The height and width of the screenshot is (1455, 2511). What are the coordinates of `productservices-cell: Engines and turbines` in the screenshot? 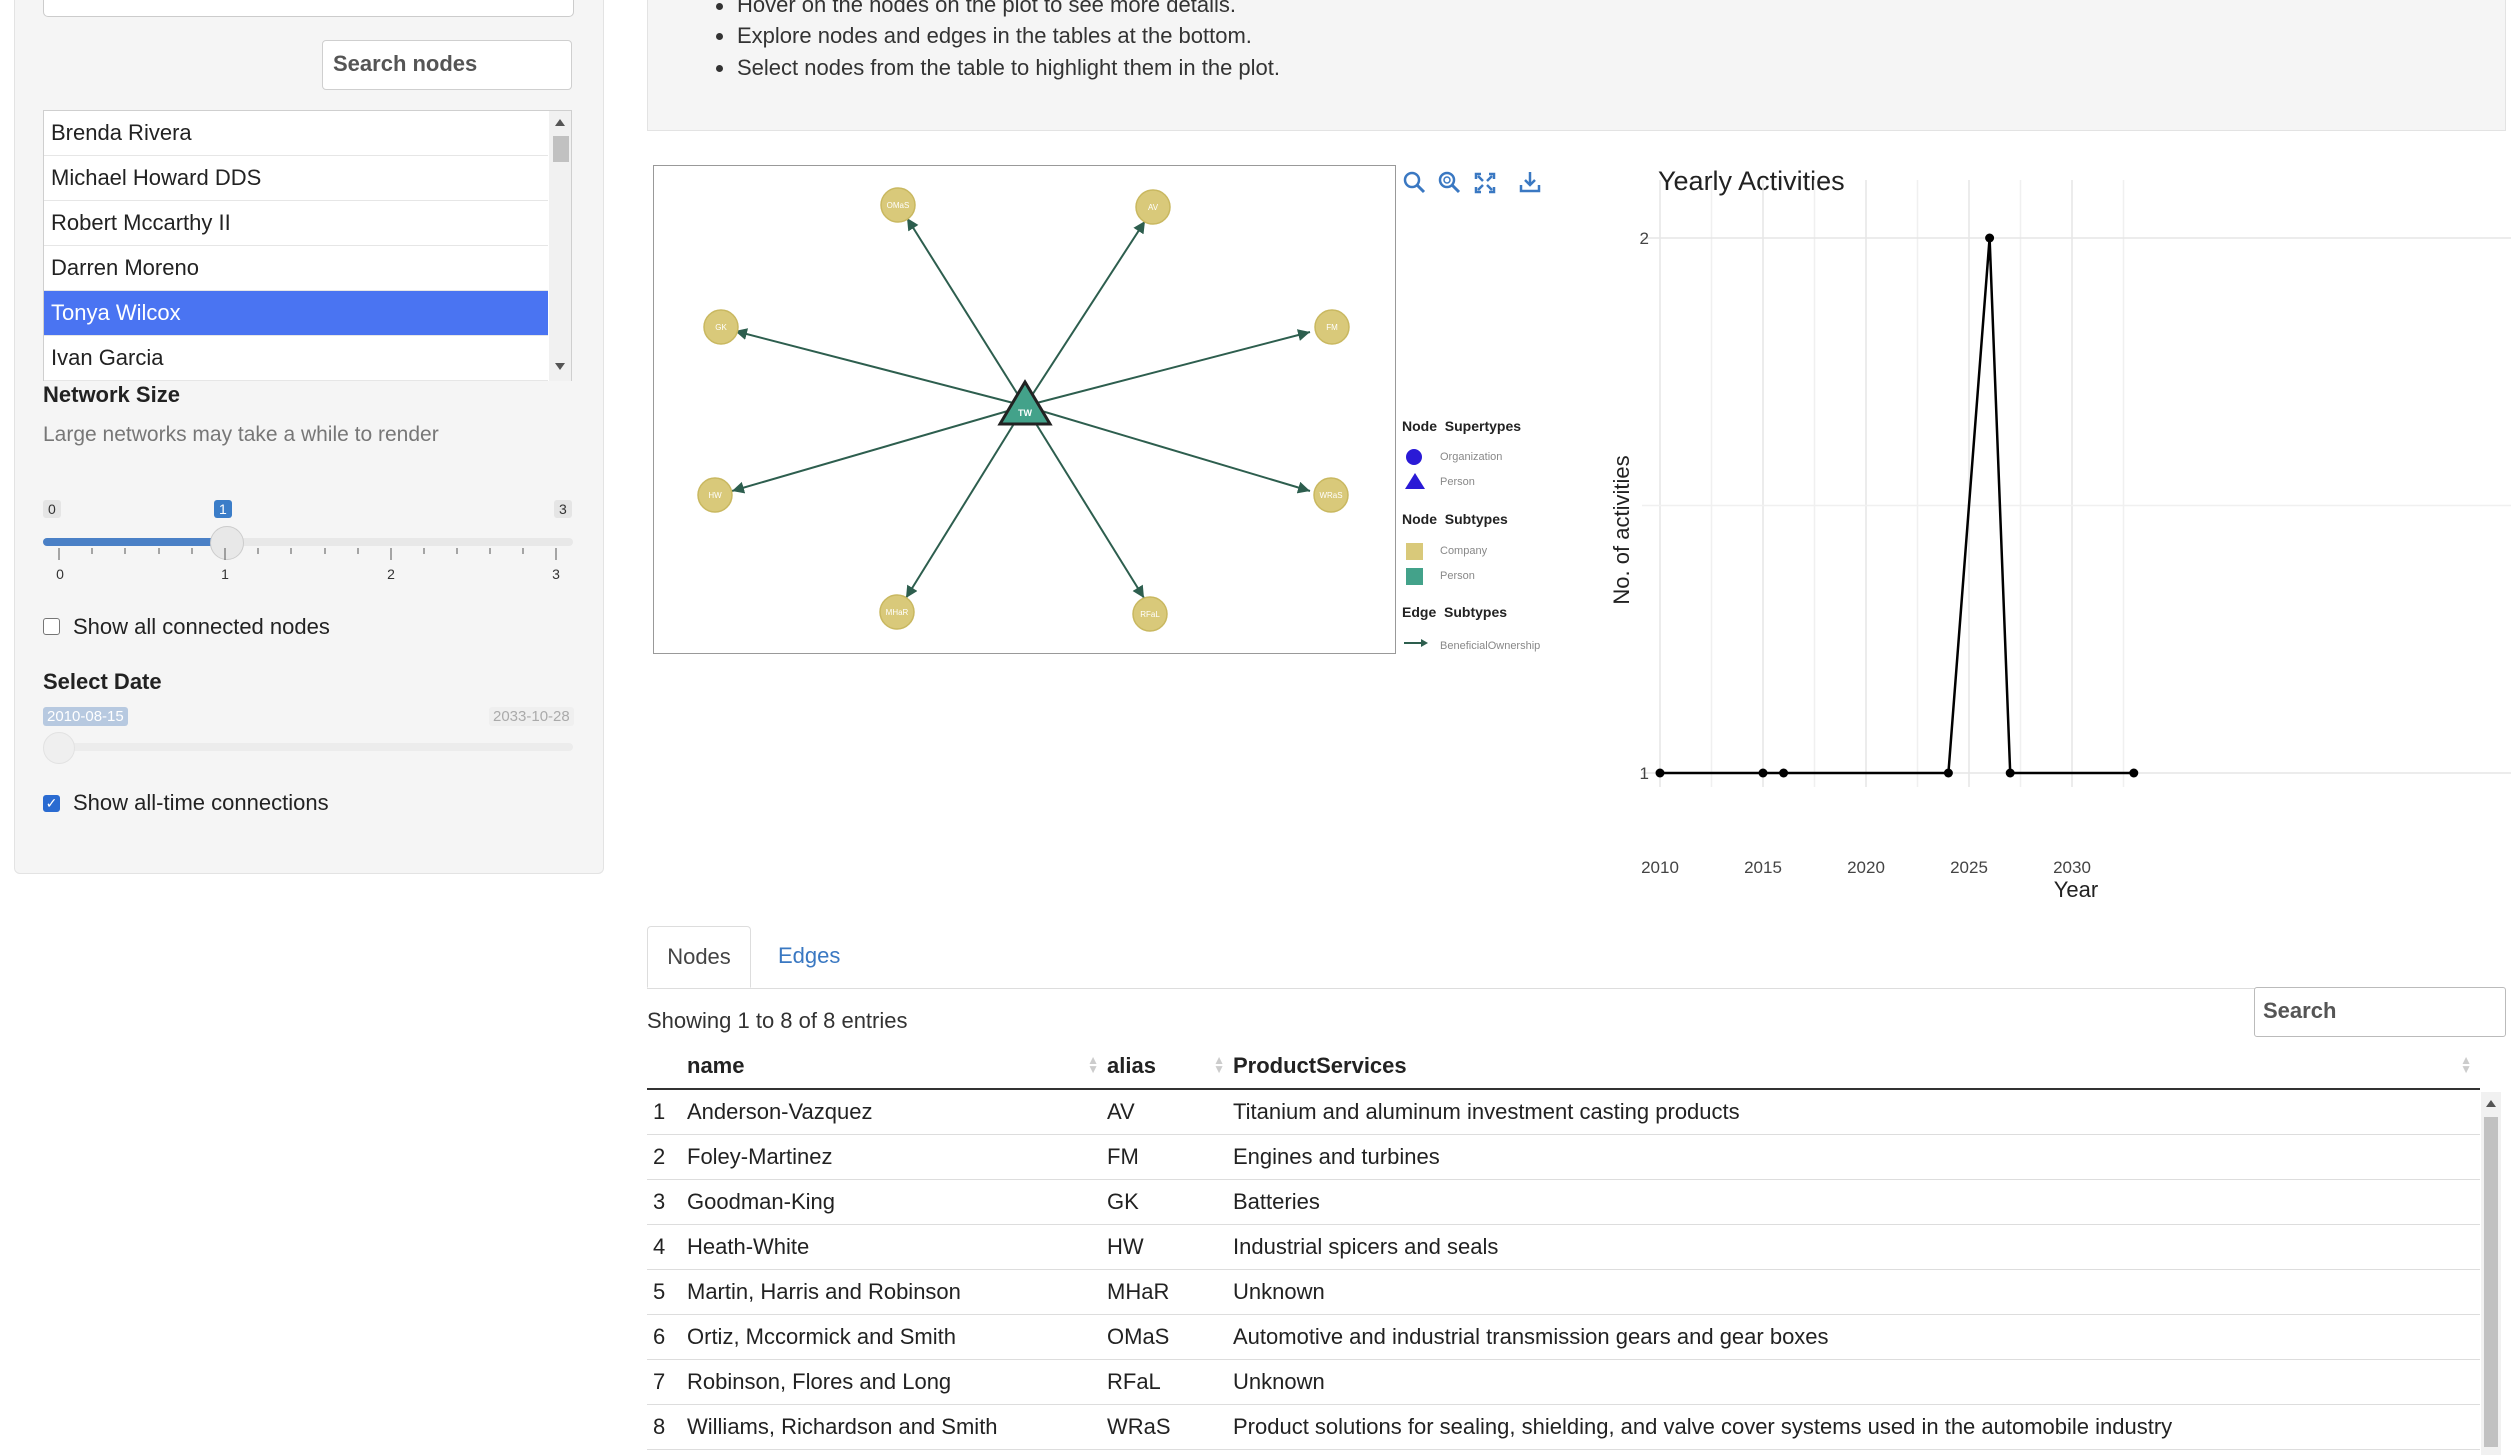 It's located at (1856, 1157).